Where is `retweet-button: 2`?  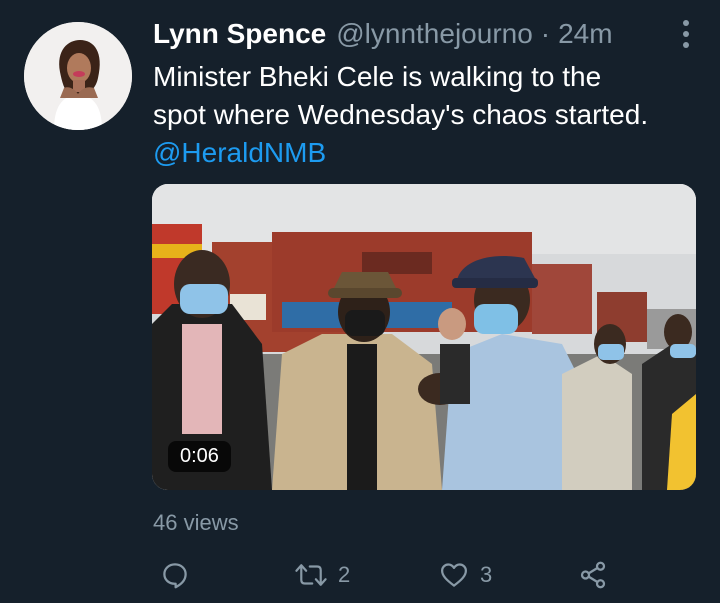 retweet-button: 2 is located at coordinates (322, 575).